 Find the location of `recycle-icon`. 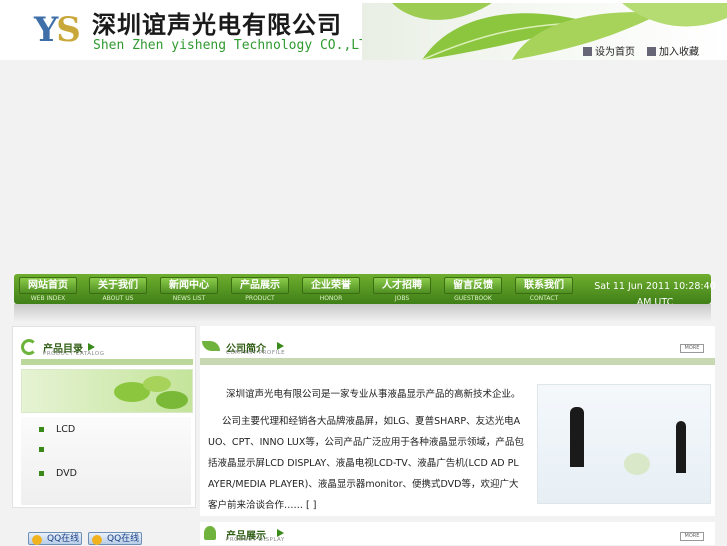

recycle-icon is located at coordinates (29, 347).